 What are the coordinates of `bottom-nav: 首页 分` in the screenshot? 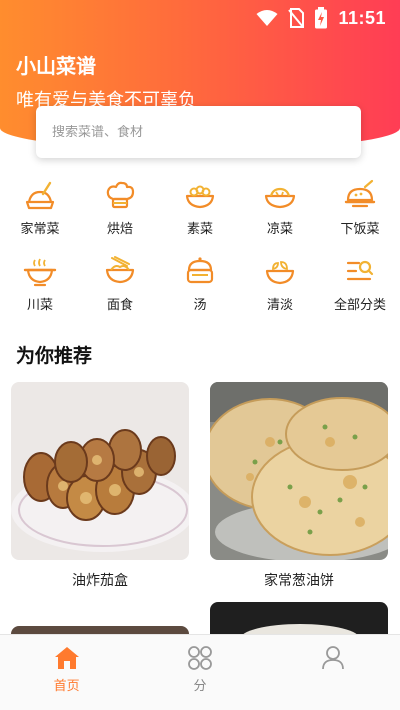 It's located at (200, 672).